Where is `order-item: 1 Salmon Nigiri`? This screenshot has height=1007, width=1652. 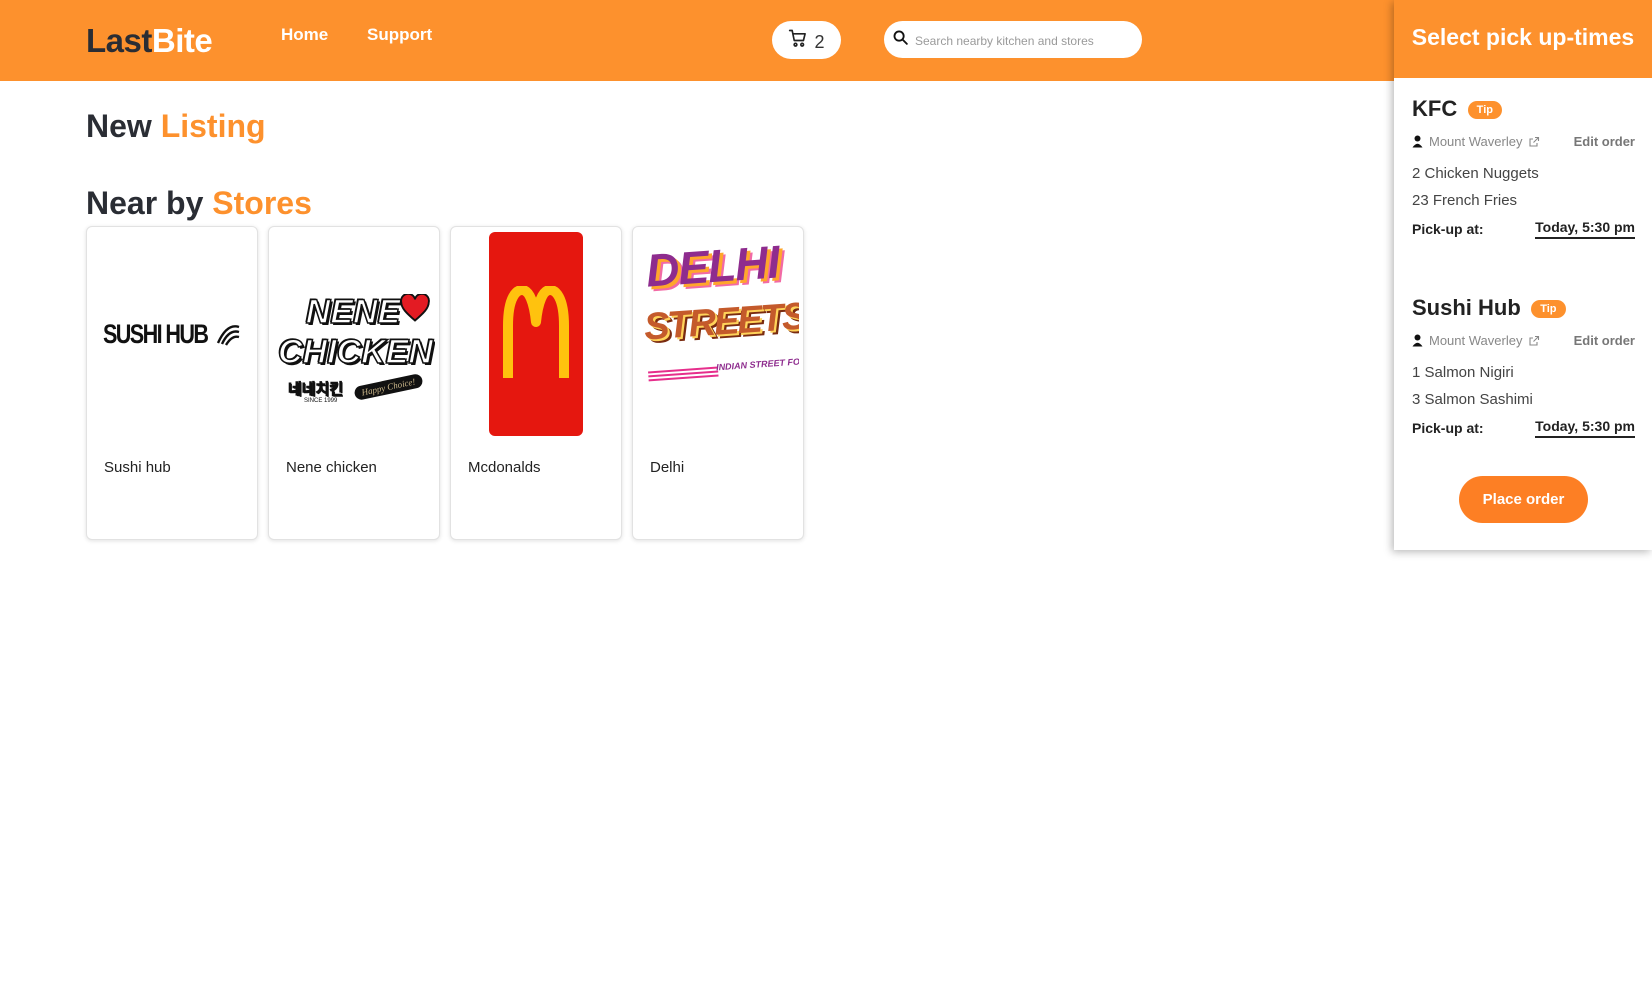
order-item: 1 Salmon Nigiri is located at coordinates (1463, 372).